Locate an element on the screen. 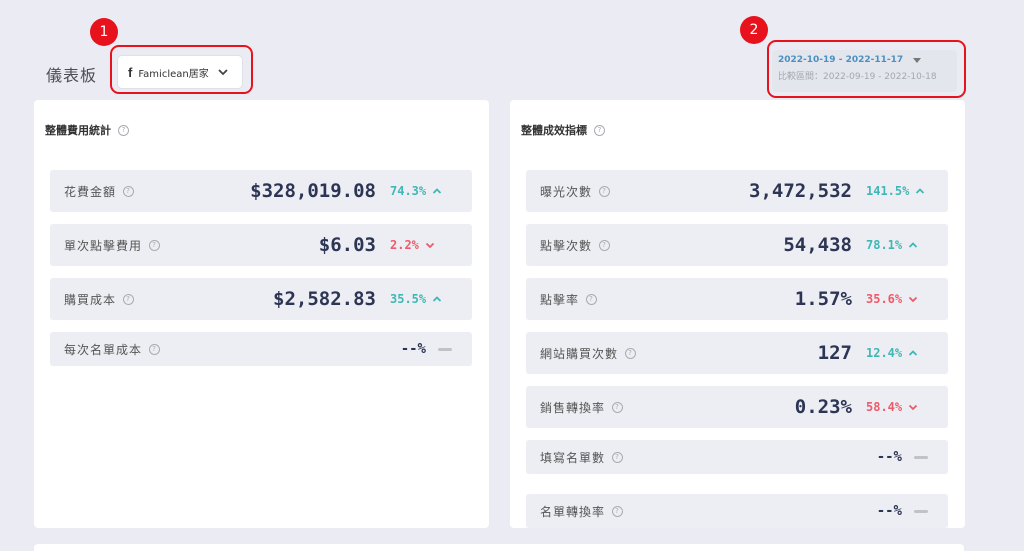 The image size is (1024, 551). metric-label: 點擊率? is located at coordinates (569, 299).